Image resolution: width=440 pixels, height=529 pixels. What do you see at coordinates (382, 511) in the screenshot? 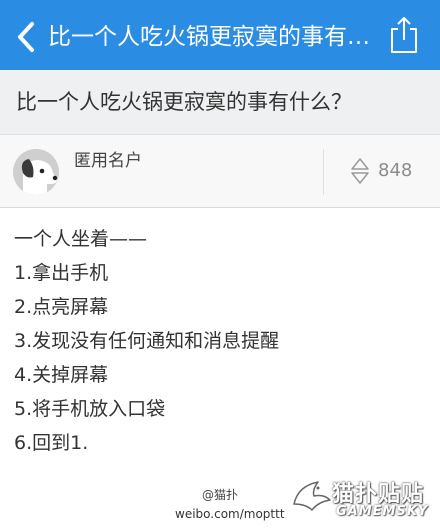
I see `watermark-logo-subtext: GAMEMSKY` at bounding box center [382, 511].